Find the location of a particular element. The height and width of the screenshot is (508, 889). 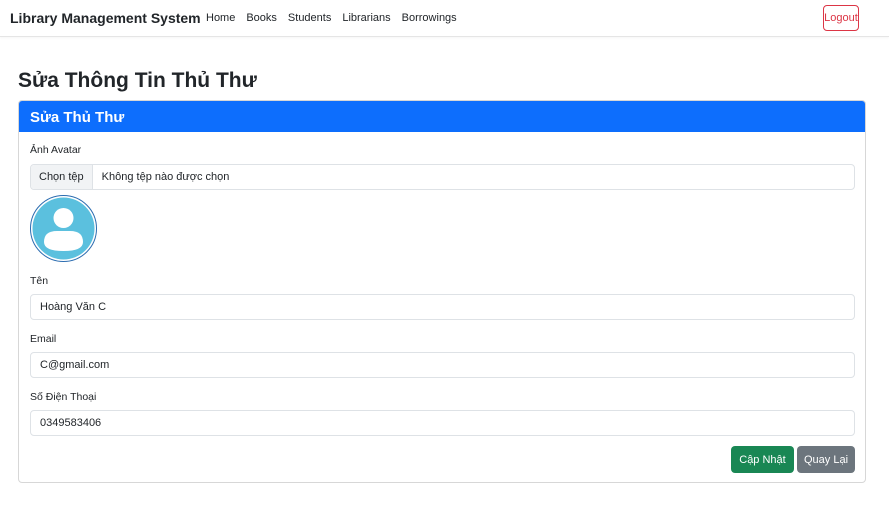

page-title: Sửa Thông Tin Thủ Thư is located at coordinates (137, 80).